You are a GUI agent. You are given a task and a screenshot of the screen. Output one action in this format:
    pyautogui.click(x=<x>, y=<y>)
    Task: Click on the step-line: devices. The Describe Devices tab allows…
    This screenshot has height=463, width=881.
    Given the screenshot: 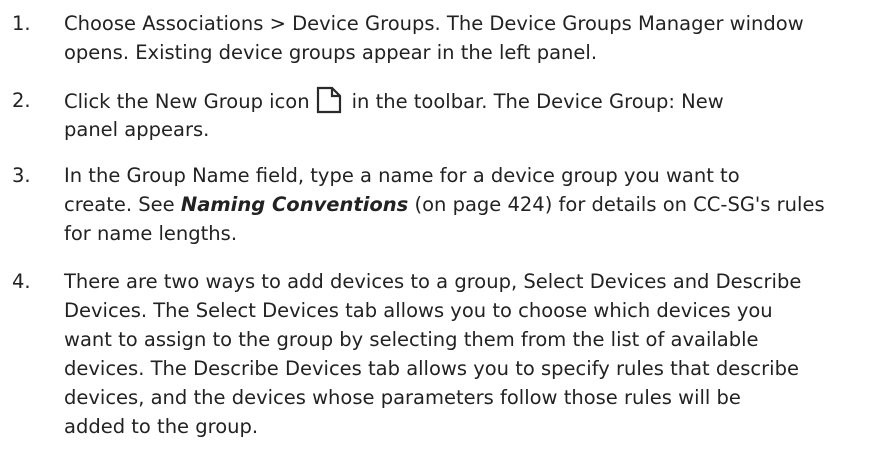 What is the action you would take?
    pyautogui.click(x=431, y=368)
    